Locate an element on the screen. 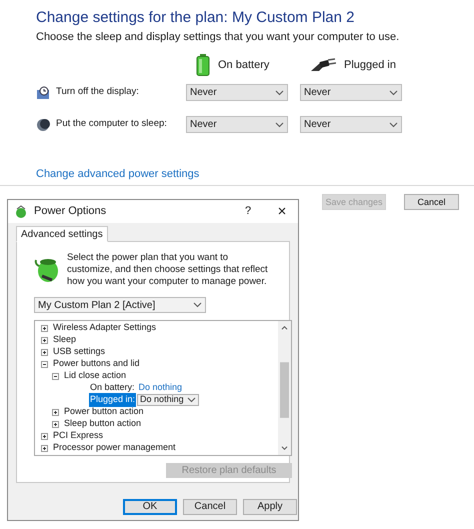 The width and height of the screenshot is (474, 529). page-title: Change settings for the plan: My Custom Plan 2 is located at coordinates (196, 18).